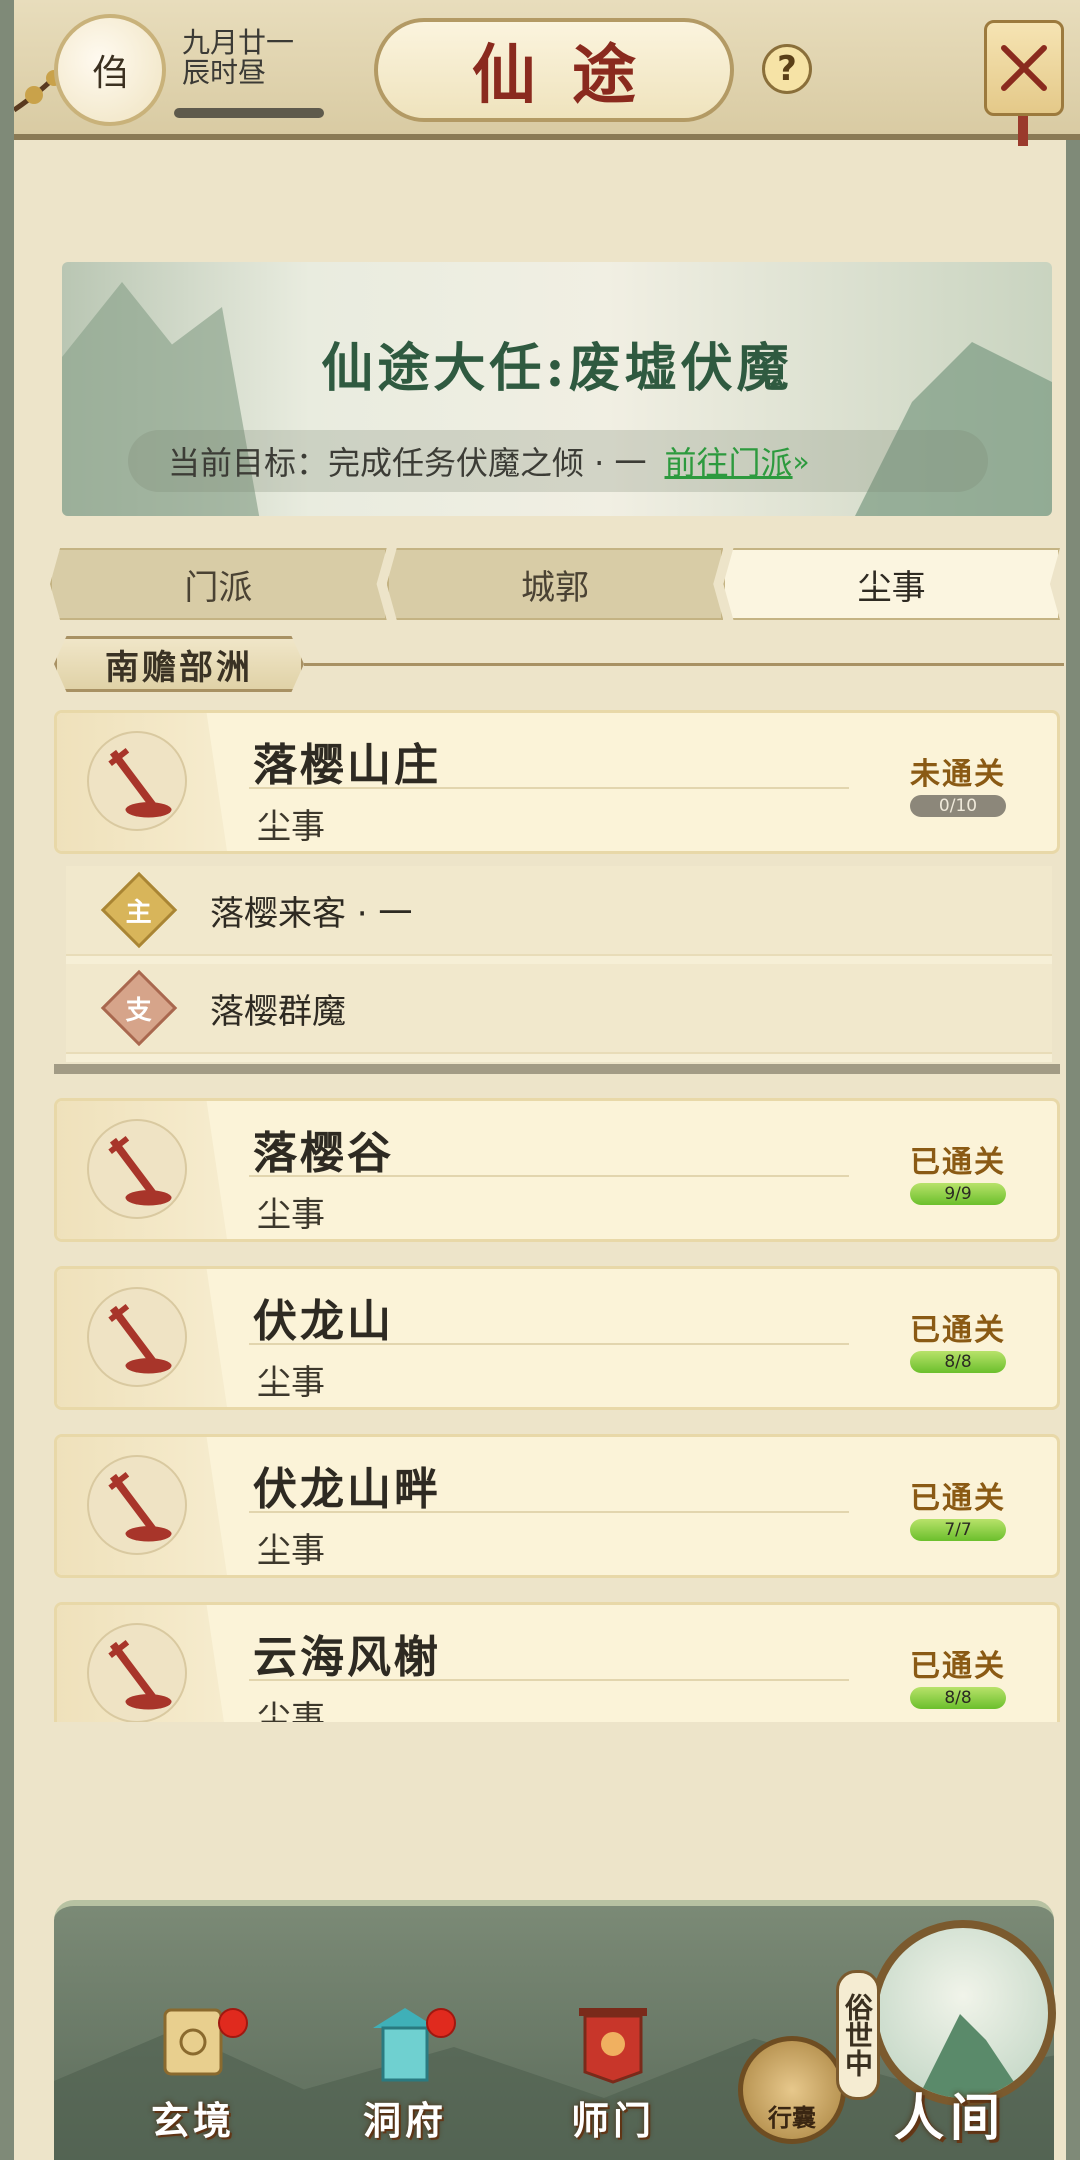 The image size is (1080, 2160). I want to click on subtask-side: 支 落樱群魔, so click(559, 1009).